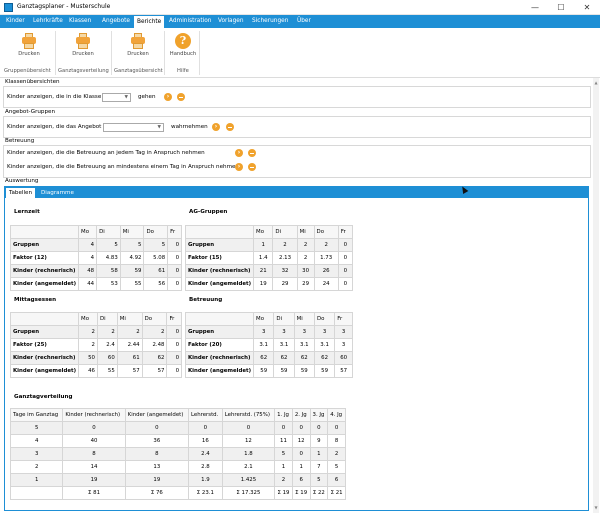 This screenshot has height=517, width=600. What do you see at coordinates (319, 493) in the screenshot?
I see `sum-cell: Σ 22` at bounding box center [319, 493].